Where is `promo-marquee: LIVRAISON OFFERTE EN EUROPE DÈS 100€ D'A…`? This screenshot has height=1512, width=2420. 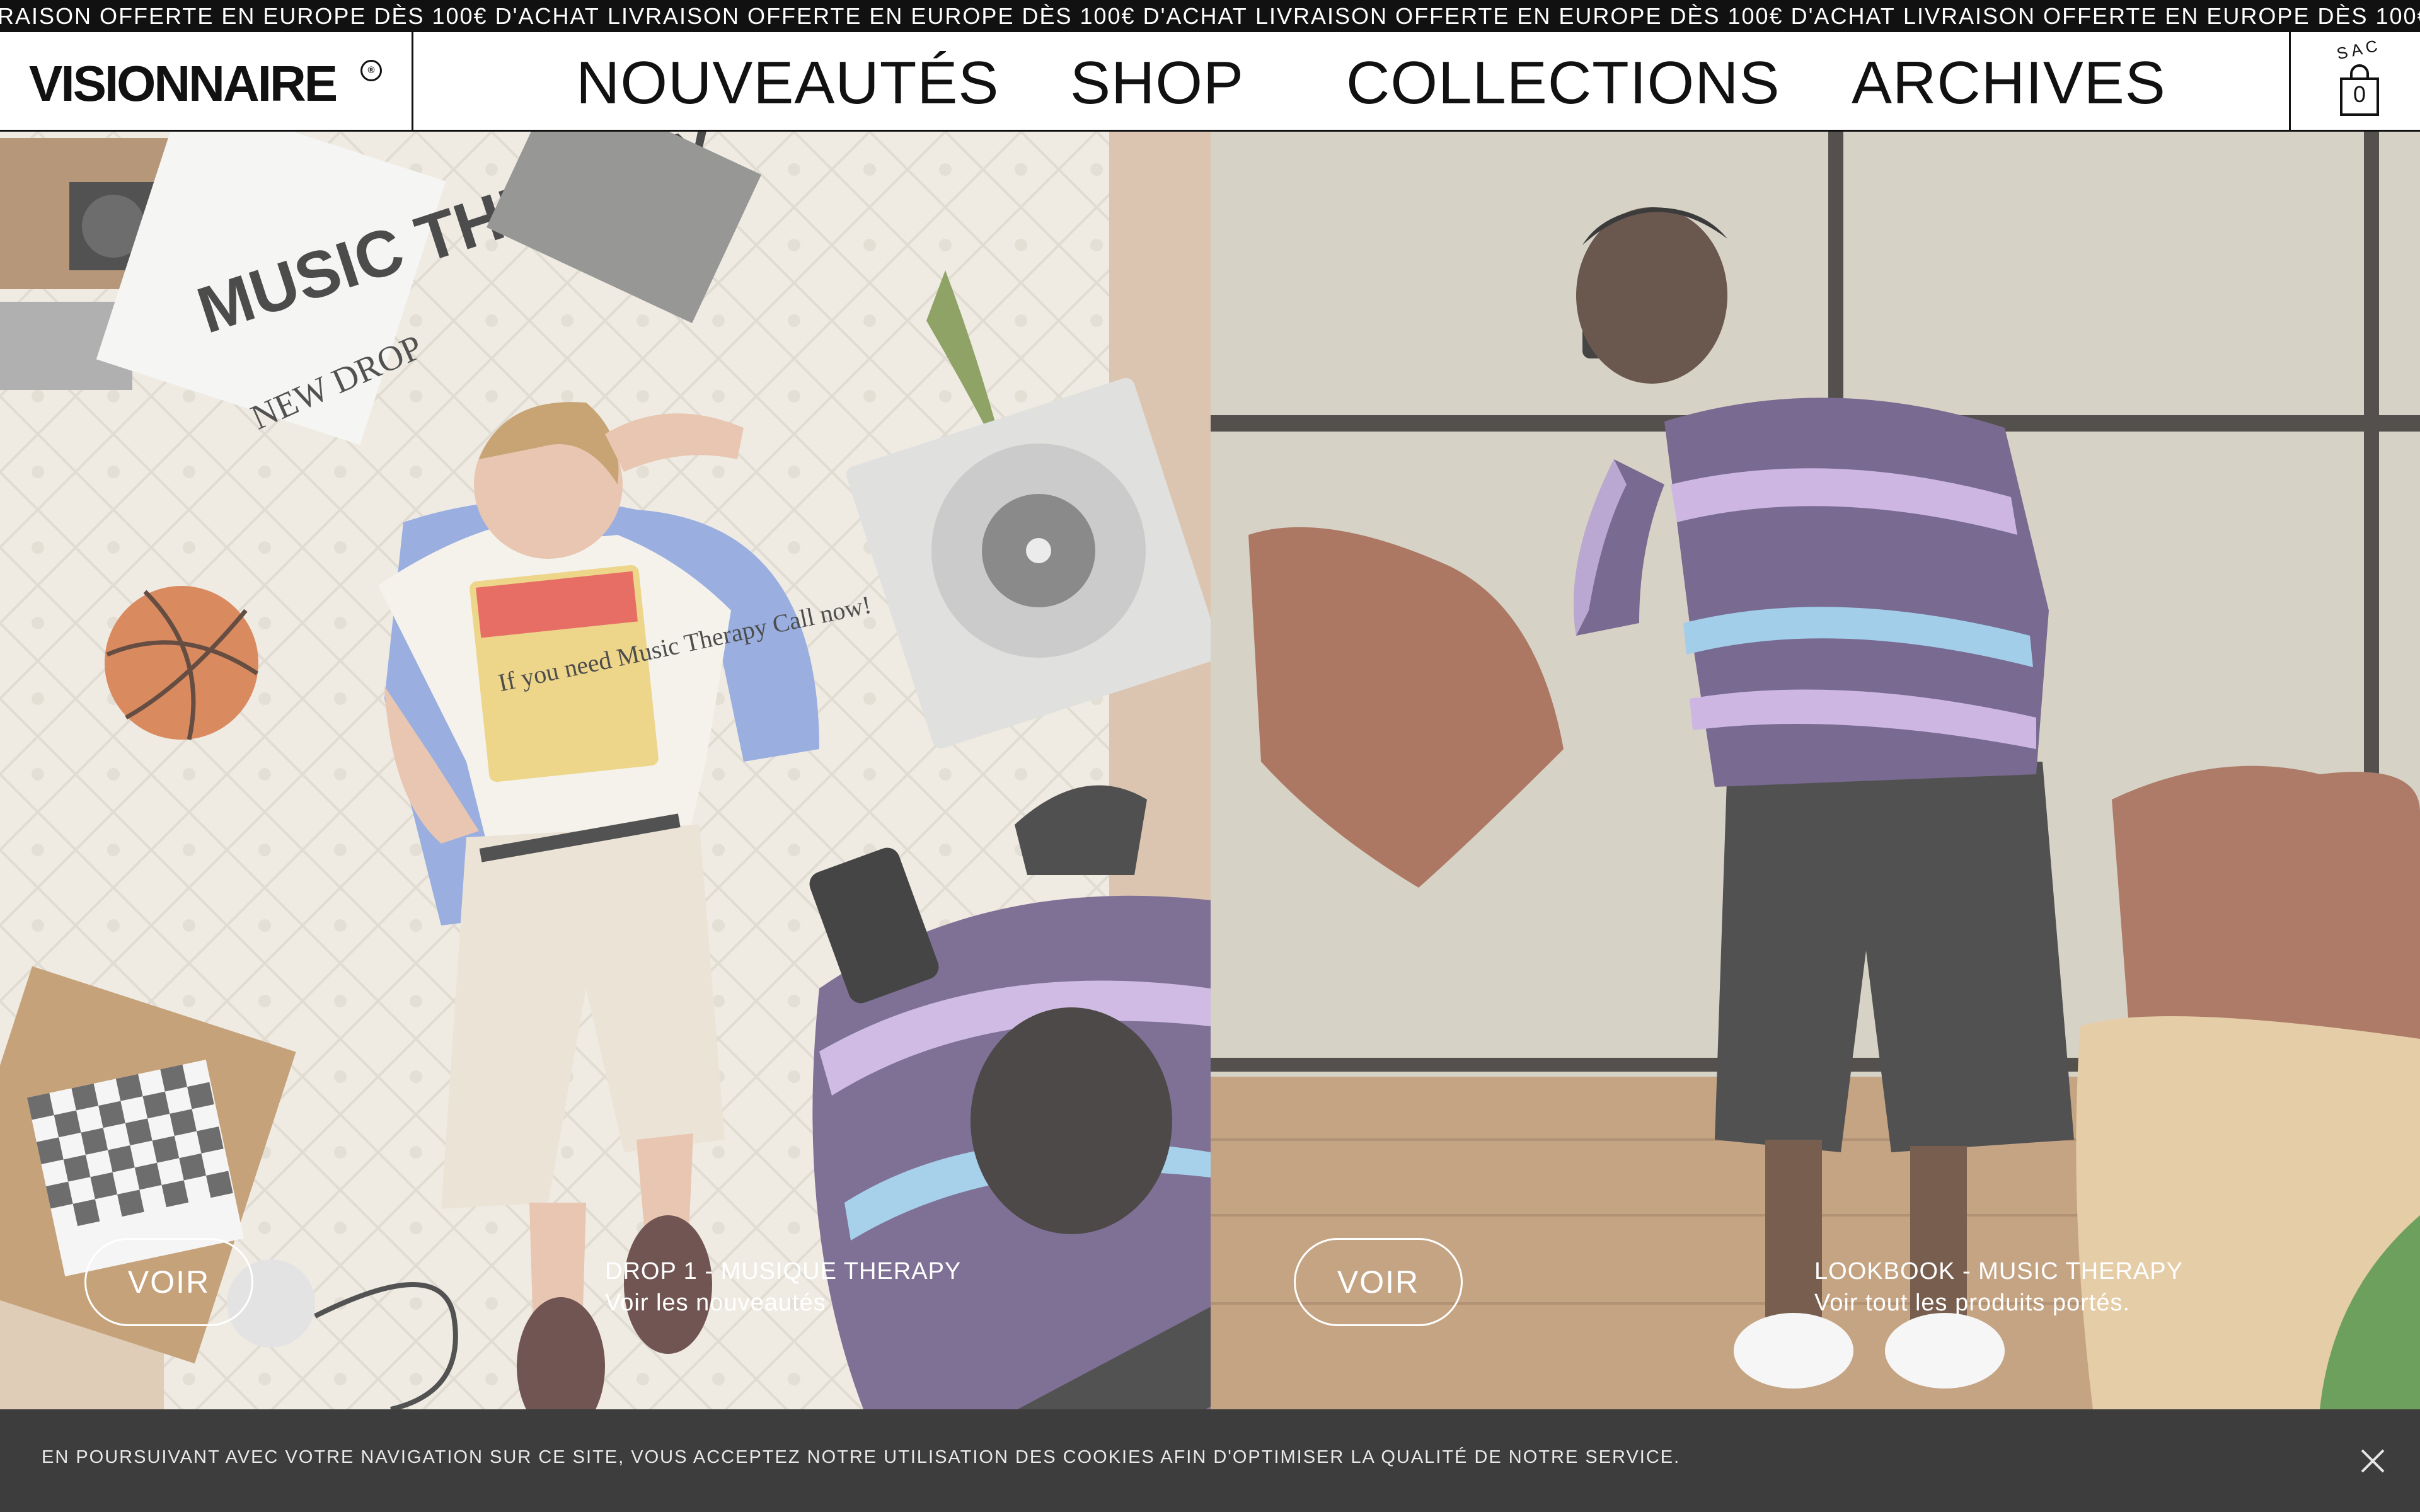 promo-marquee: LIVRAISON OFFERTE EN EUROPE DÈS 100€ D'A… is located at coordinates (1210, 16).